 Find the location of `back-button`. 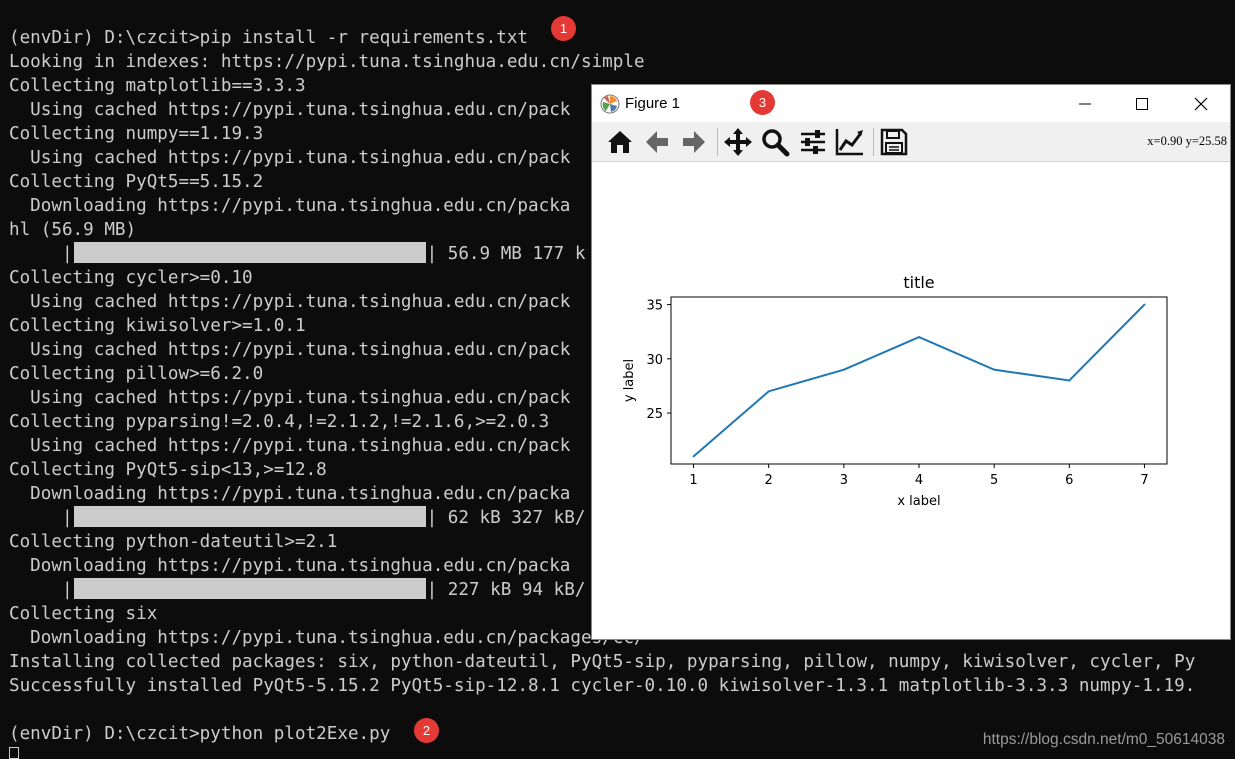

back-button is located at coordinates (657, 142).